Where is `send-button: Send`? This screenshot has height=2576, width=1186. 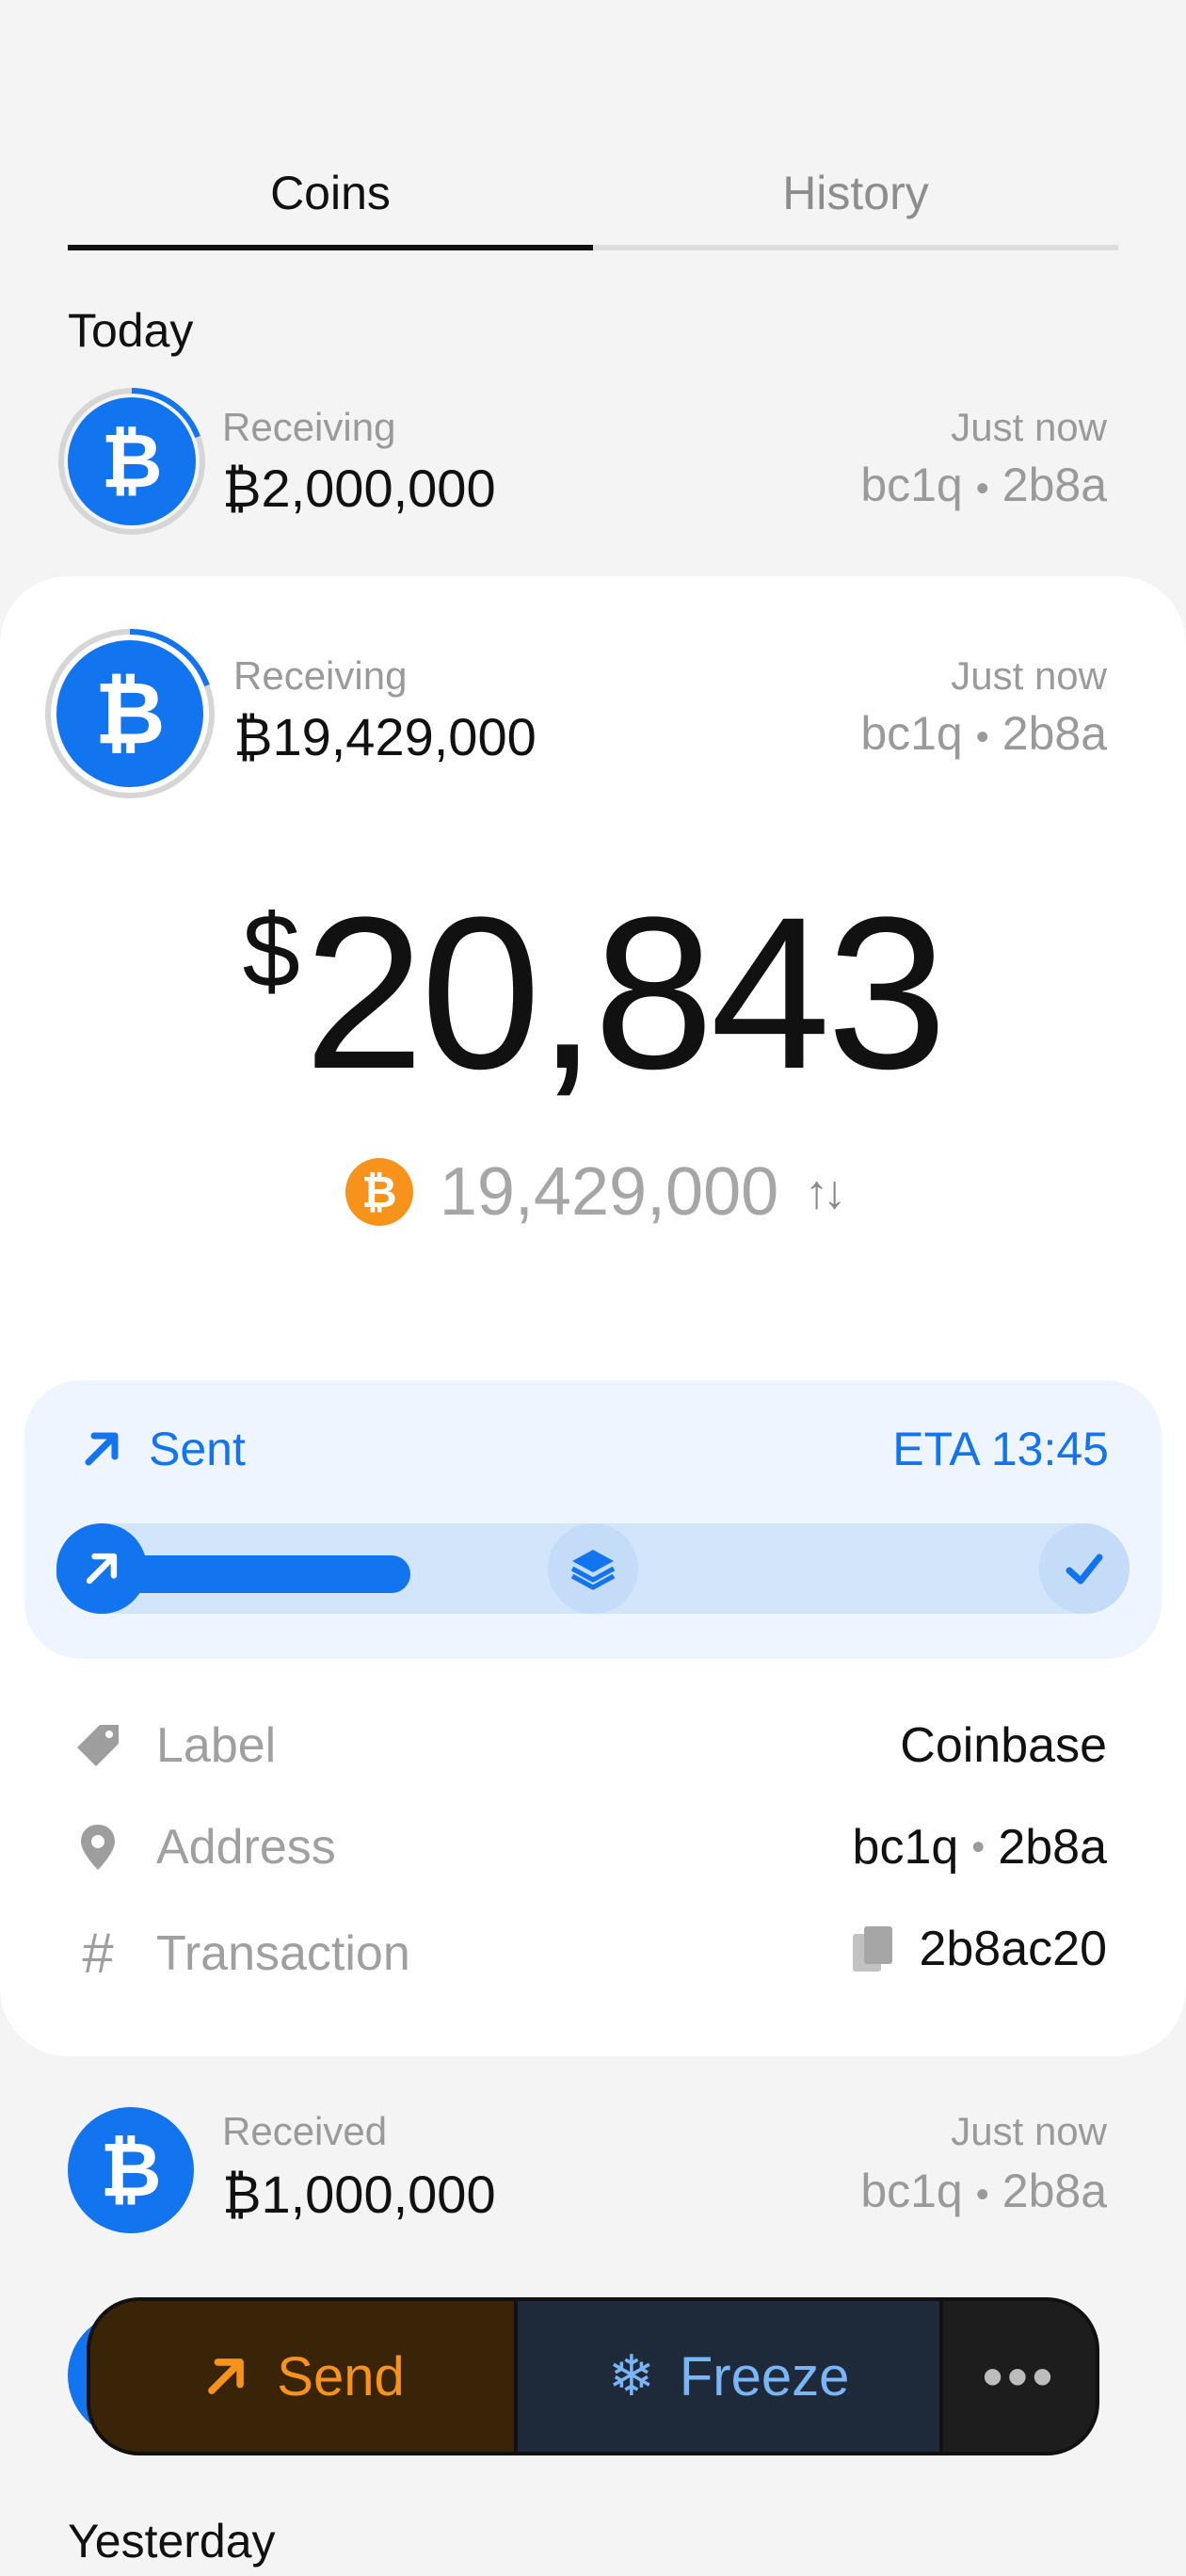 send-button: Send is located at coordinates (304, 2376).